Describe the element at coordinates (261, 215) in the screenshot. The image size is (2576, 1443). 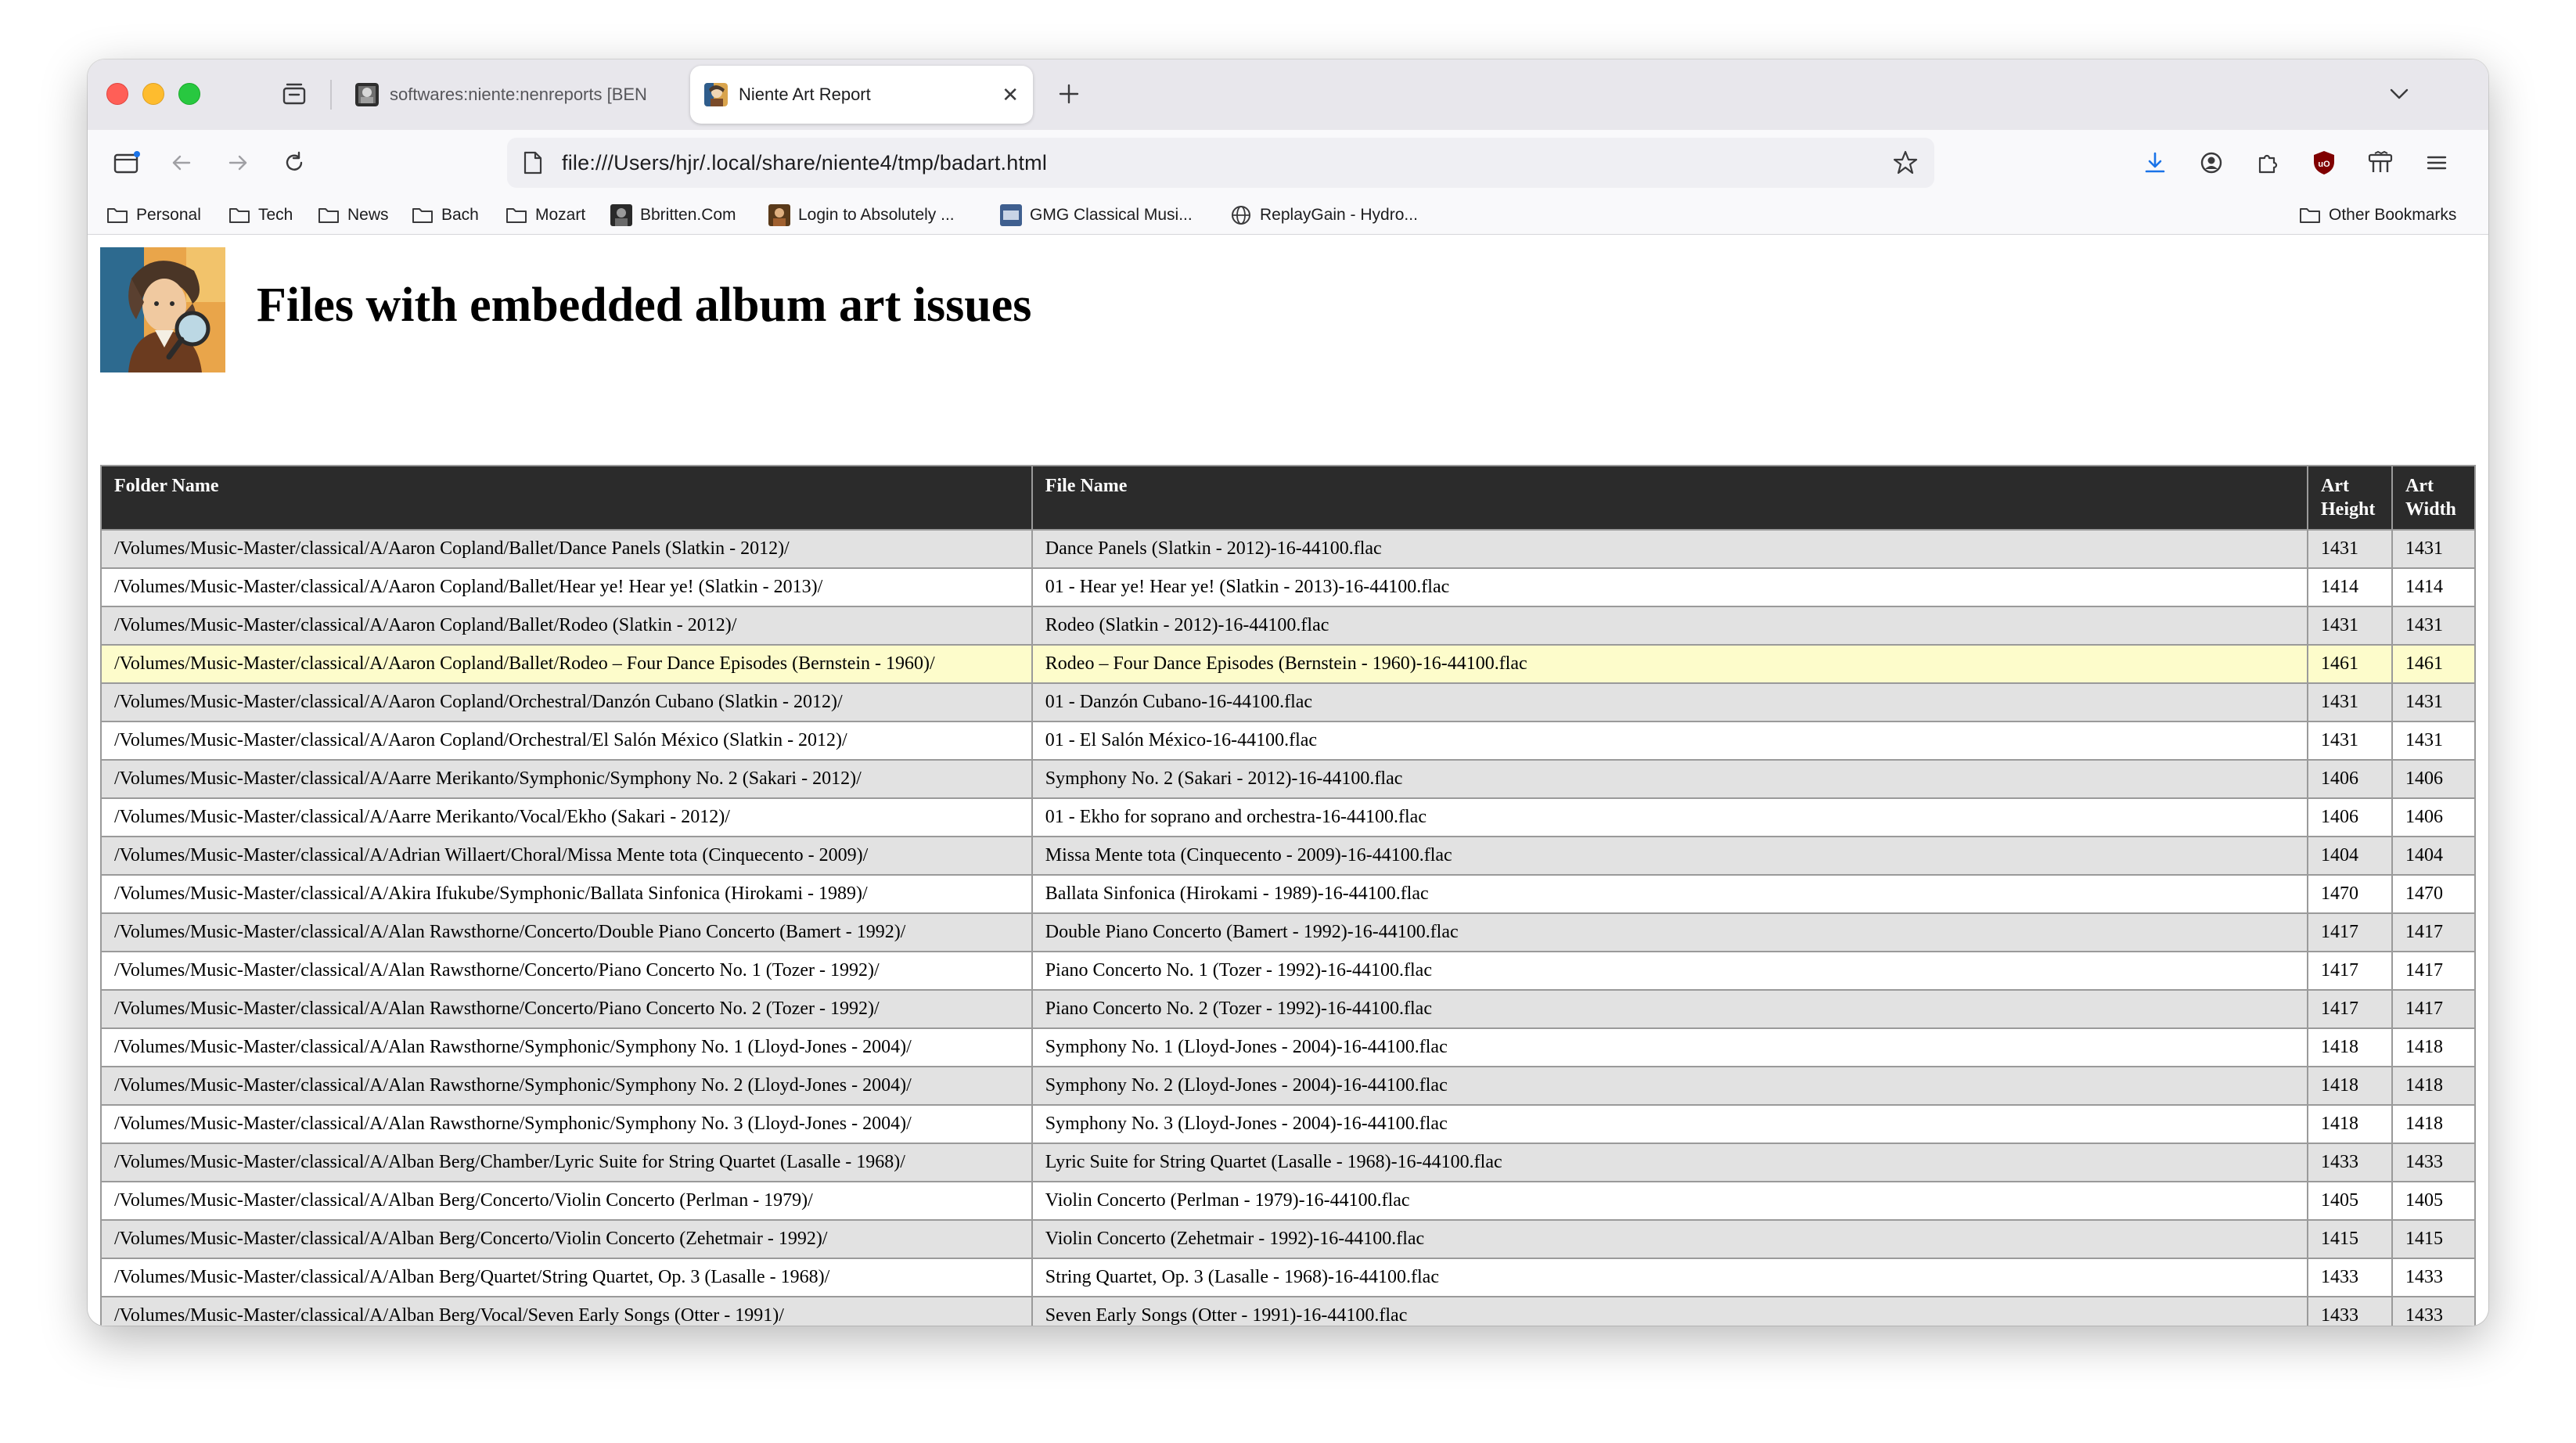
I see `bookmark-folder-tech: Tech` at that location.